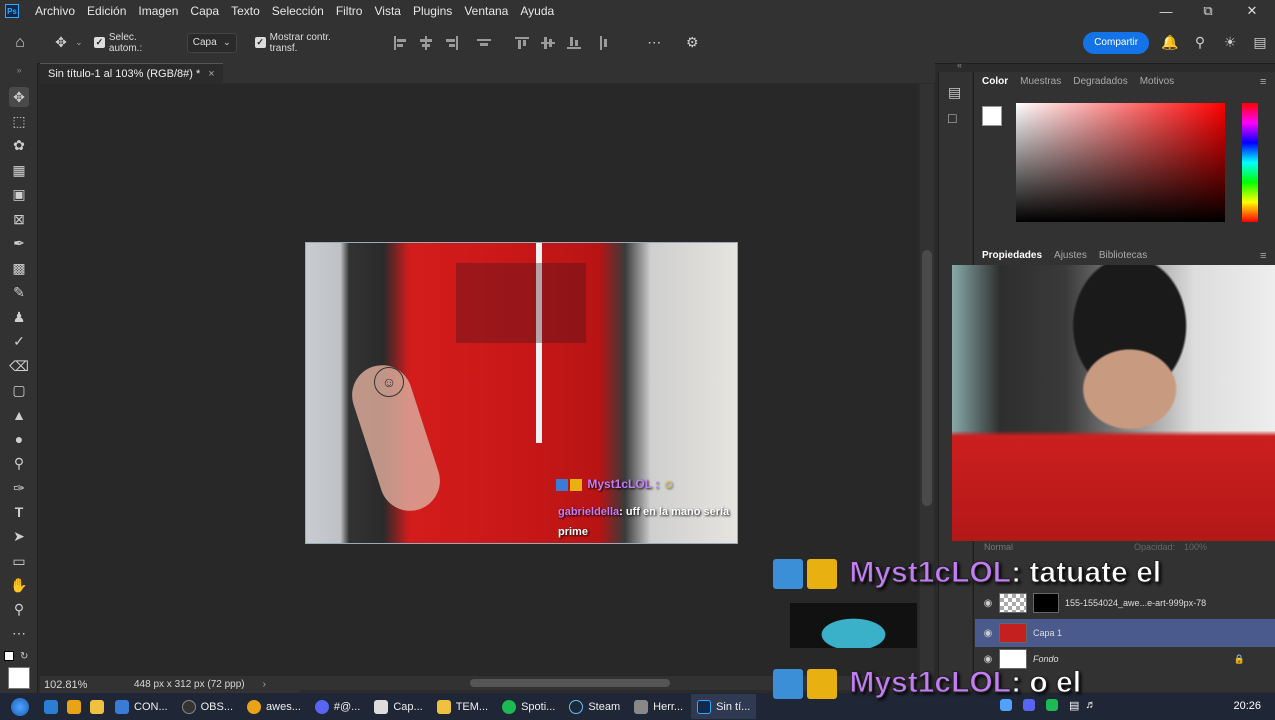 The height and width of the screenshot is (720, 1275). Describe the element at coordinates (1006, 705) in the screenshot. I see `tray-app-icon` at that location.